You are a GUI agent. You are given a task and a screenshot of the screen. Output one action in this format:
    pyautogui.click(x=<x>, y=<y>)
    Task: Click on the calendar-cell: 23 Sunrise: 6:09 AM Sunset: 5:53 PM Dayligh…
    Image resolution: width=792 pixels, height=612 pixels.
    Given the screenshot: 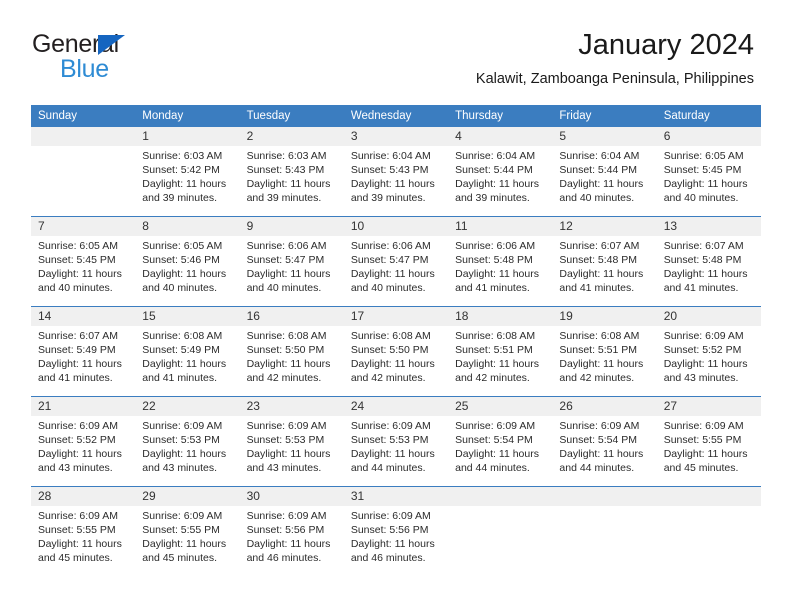 What is the action you would take?
    pyautogui.click(x=291, y=441)
    